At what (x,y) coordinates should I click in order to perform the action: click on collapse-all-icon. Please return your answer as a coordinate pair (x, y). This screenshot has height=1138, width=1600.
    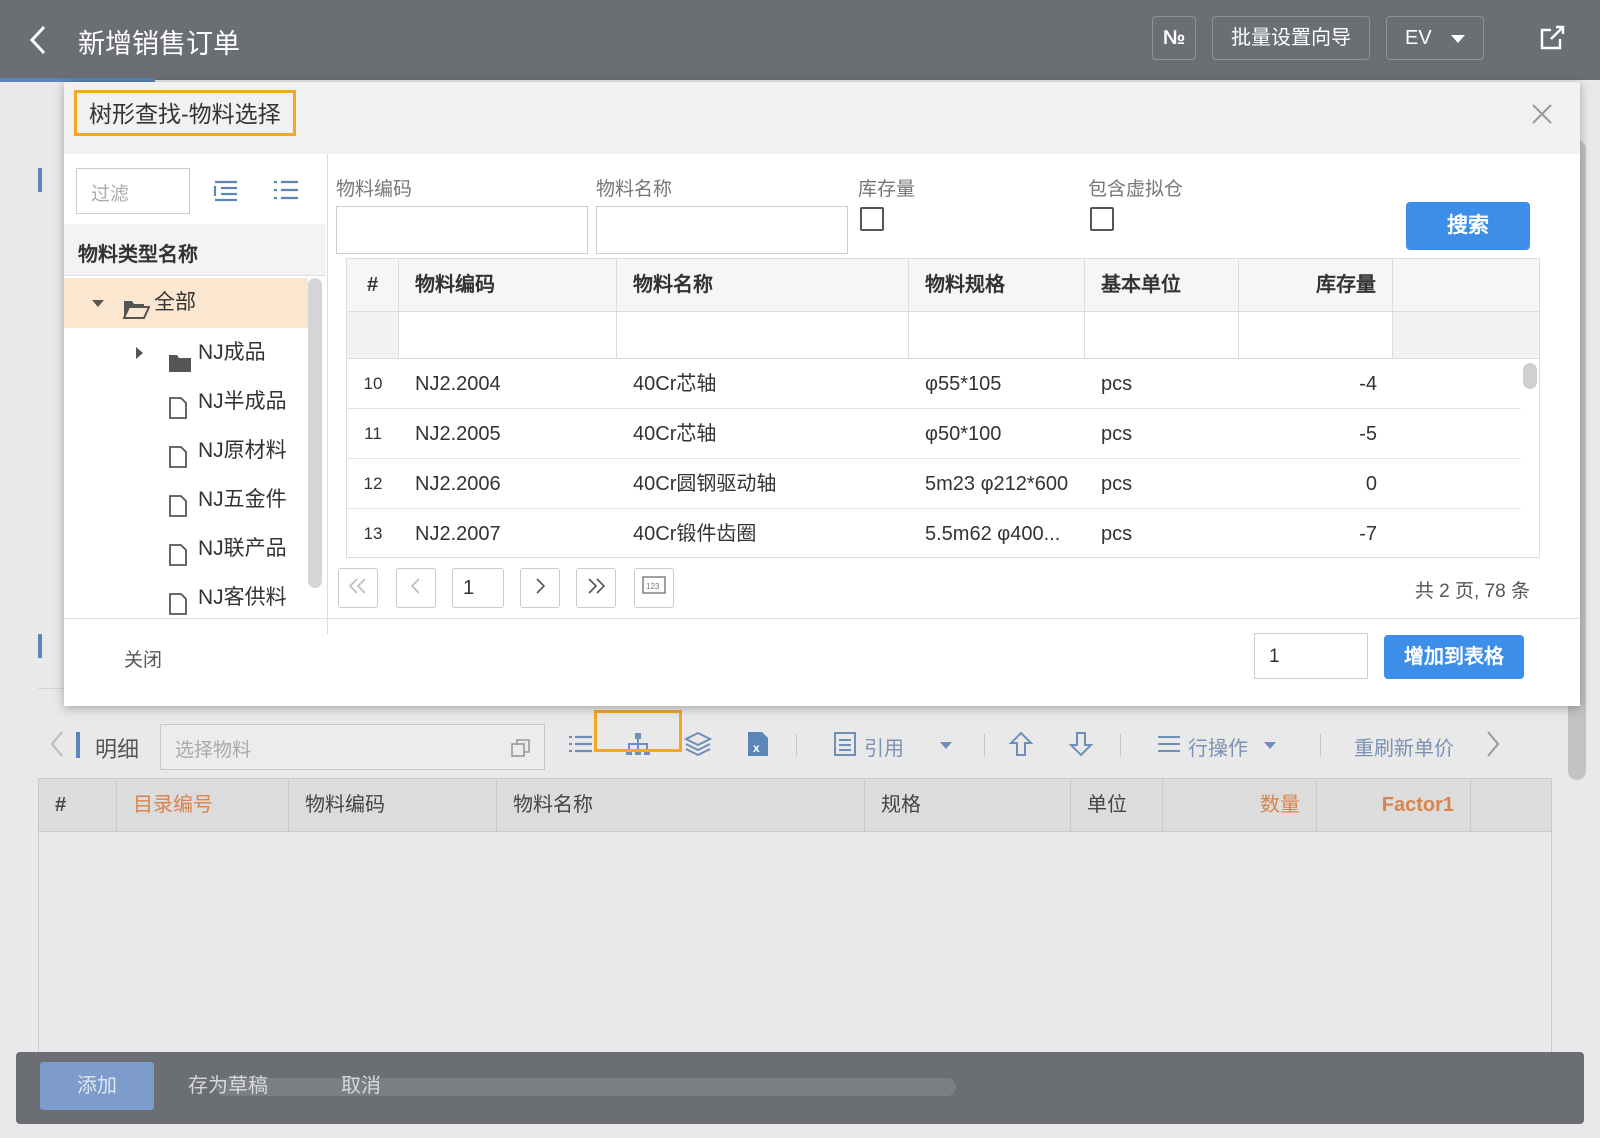
    Looking at the image, I should click on (286, 193).